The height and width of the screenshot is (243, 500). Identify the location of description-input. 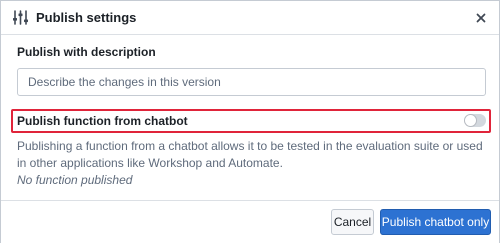
(251, 82).